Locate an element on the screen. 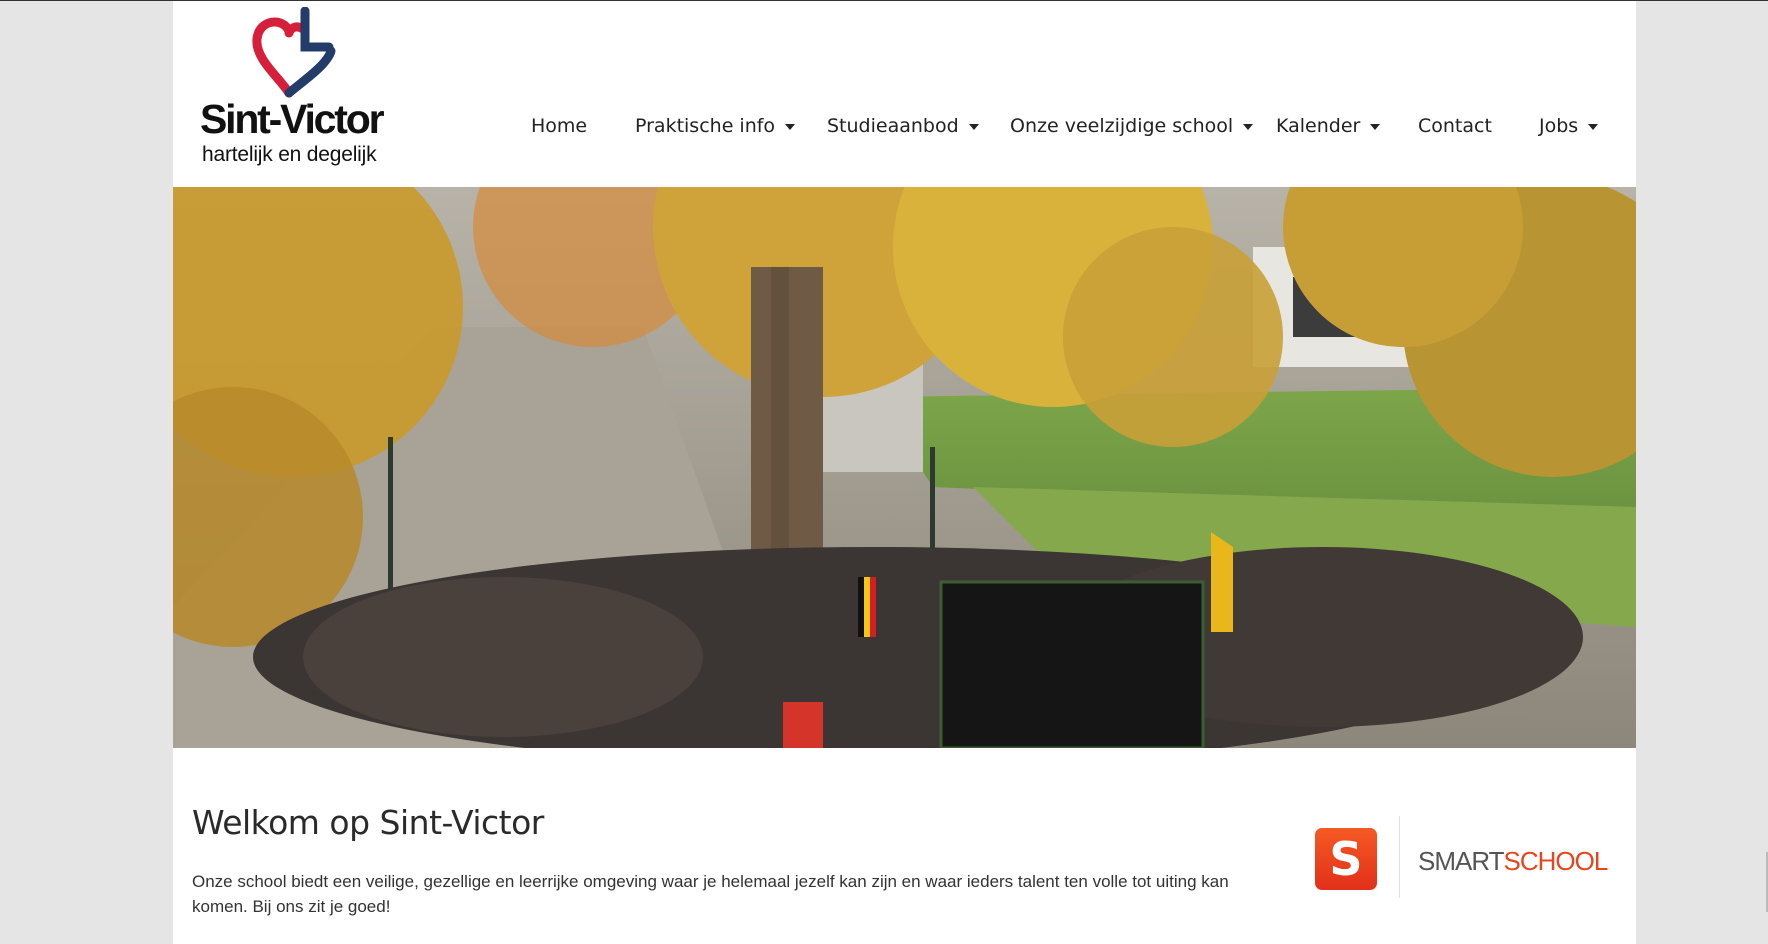 This screenshot has width=1768, height=944. logo-tagline: hartelijk en degelijk is located at coordinates (289, 154).